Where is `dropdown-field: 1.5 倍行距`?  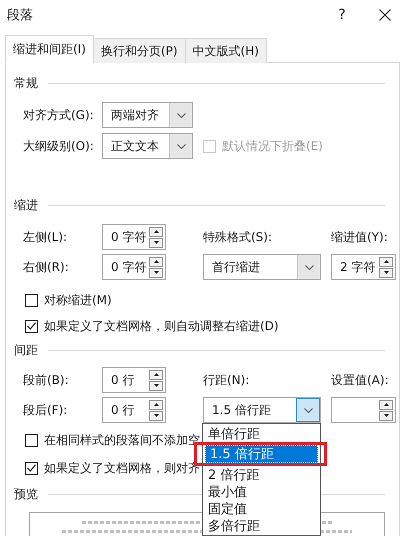
dropdown-field: 1.5 倍行距 is located at coordinates (262, 410).